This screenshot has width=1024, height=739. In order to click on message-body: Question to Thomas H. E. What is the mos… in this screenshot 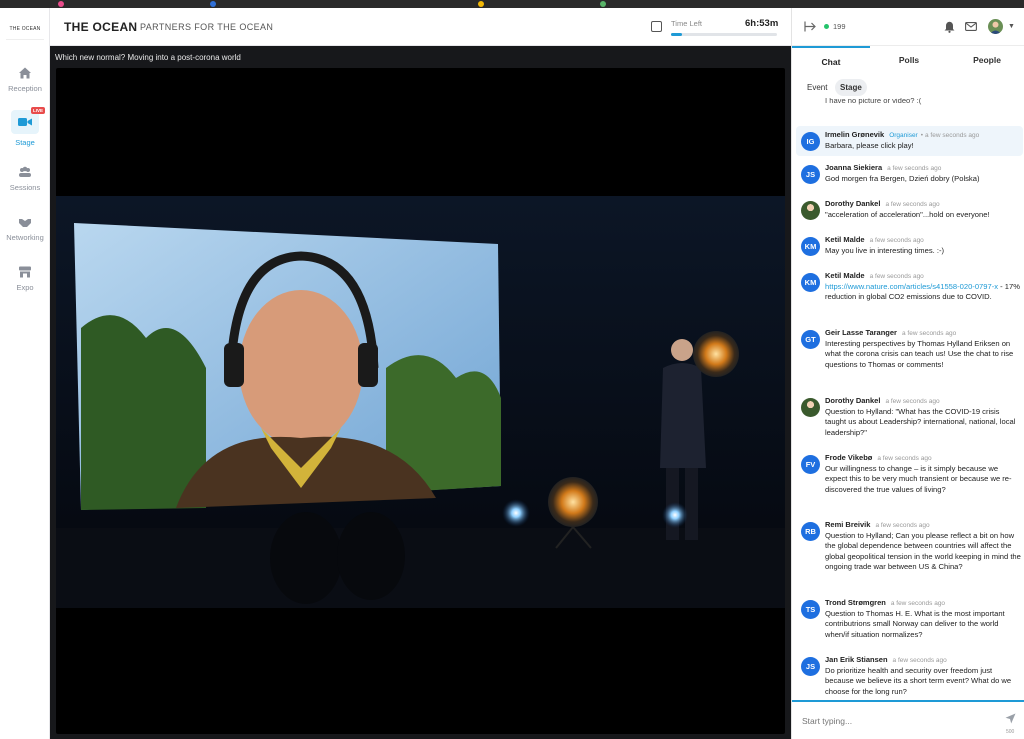, I will do `click(915, 624)`.